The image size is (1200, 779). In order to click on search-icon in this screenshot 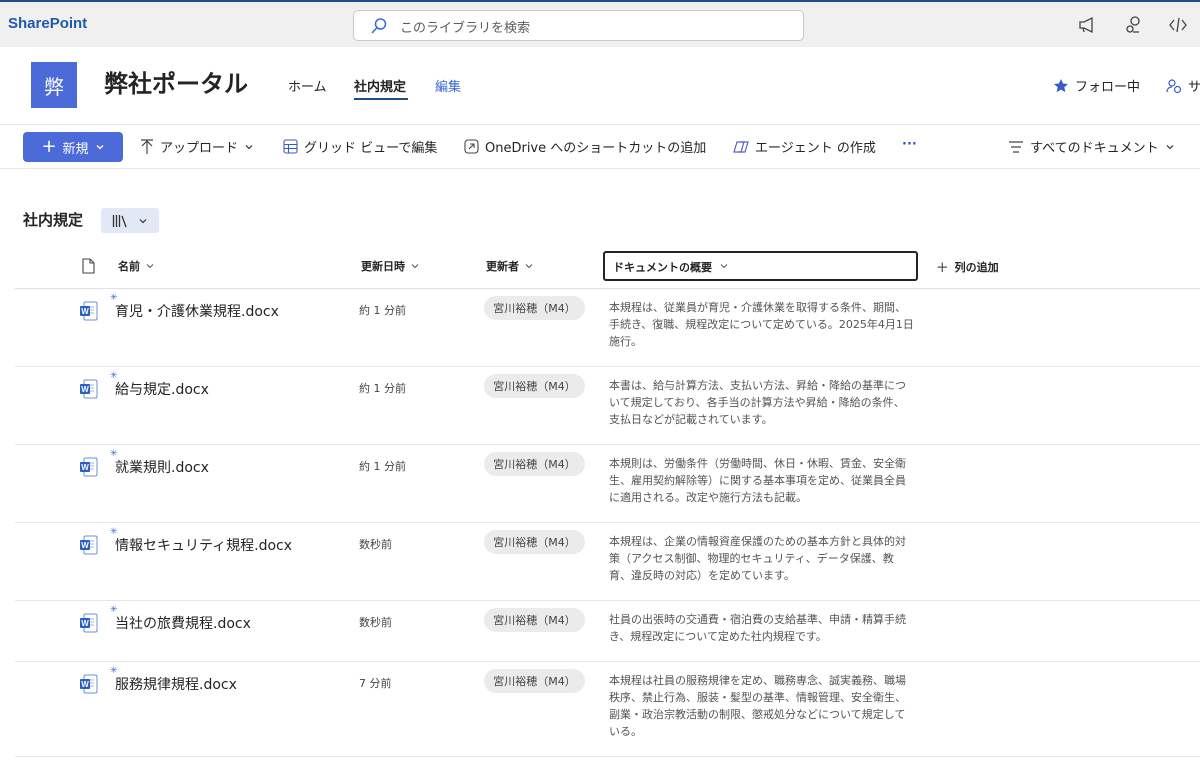, I will do `click(379, 26)`.